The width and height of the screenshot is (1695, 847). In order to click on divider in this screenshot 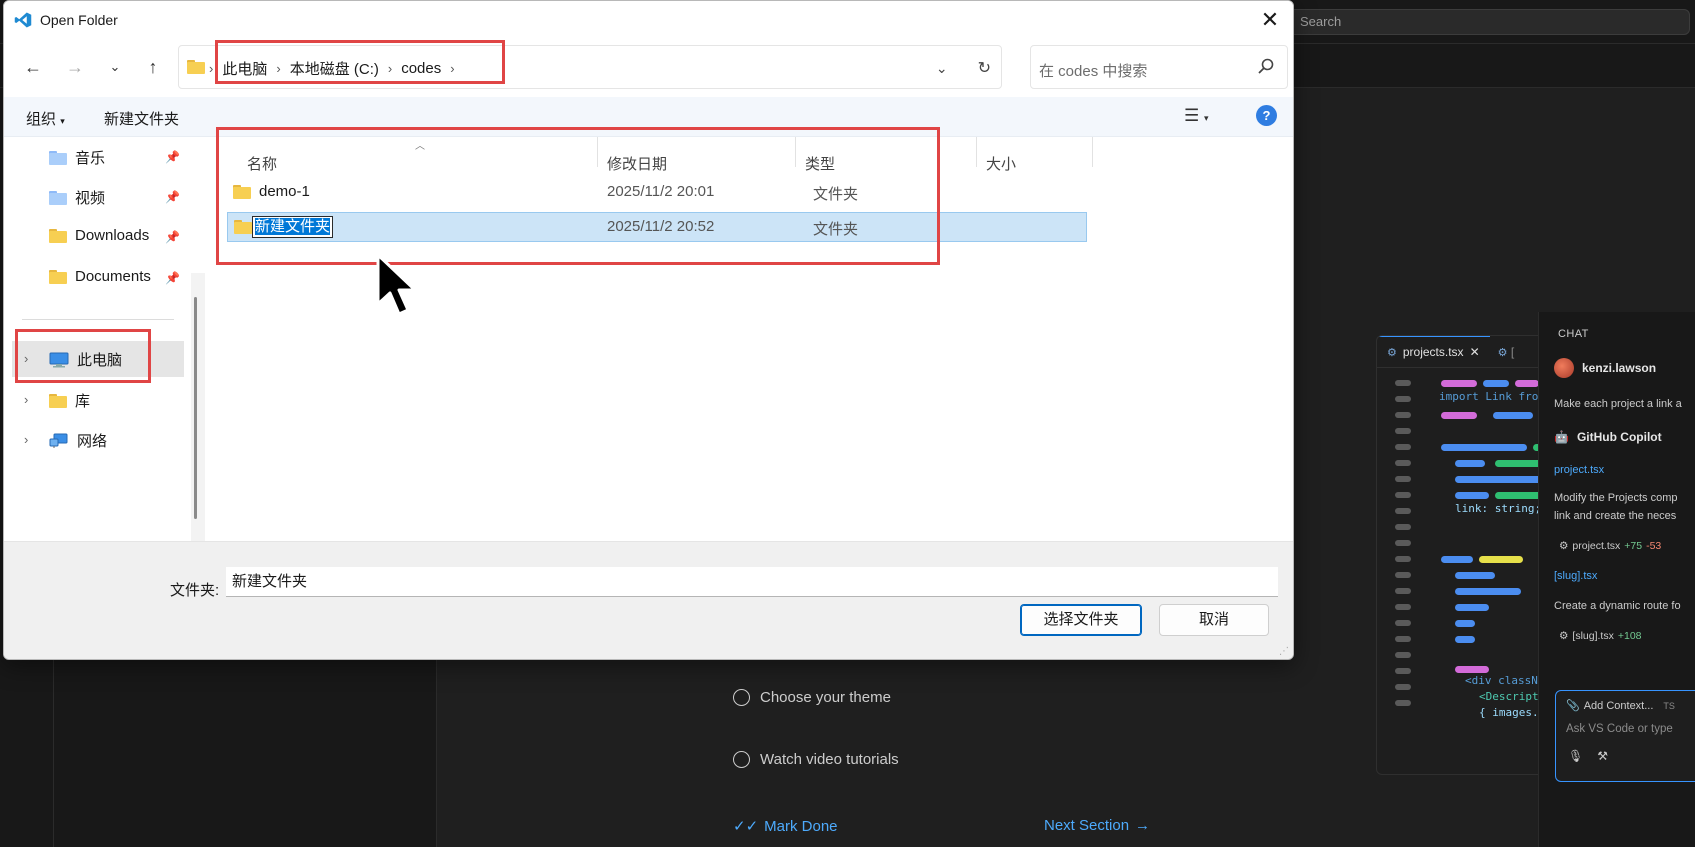, I will do `click(98, 319)`.